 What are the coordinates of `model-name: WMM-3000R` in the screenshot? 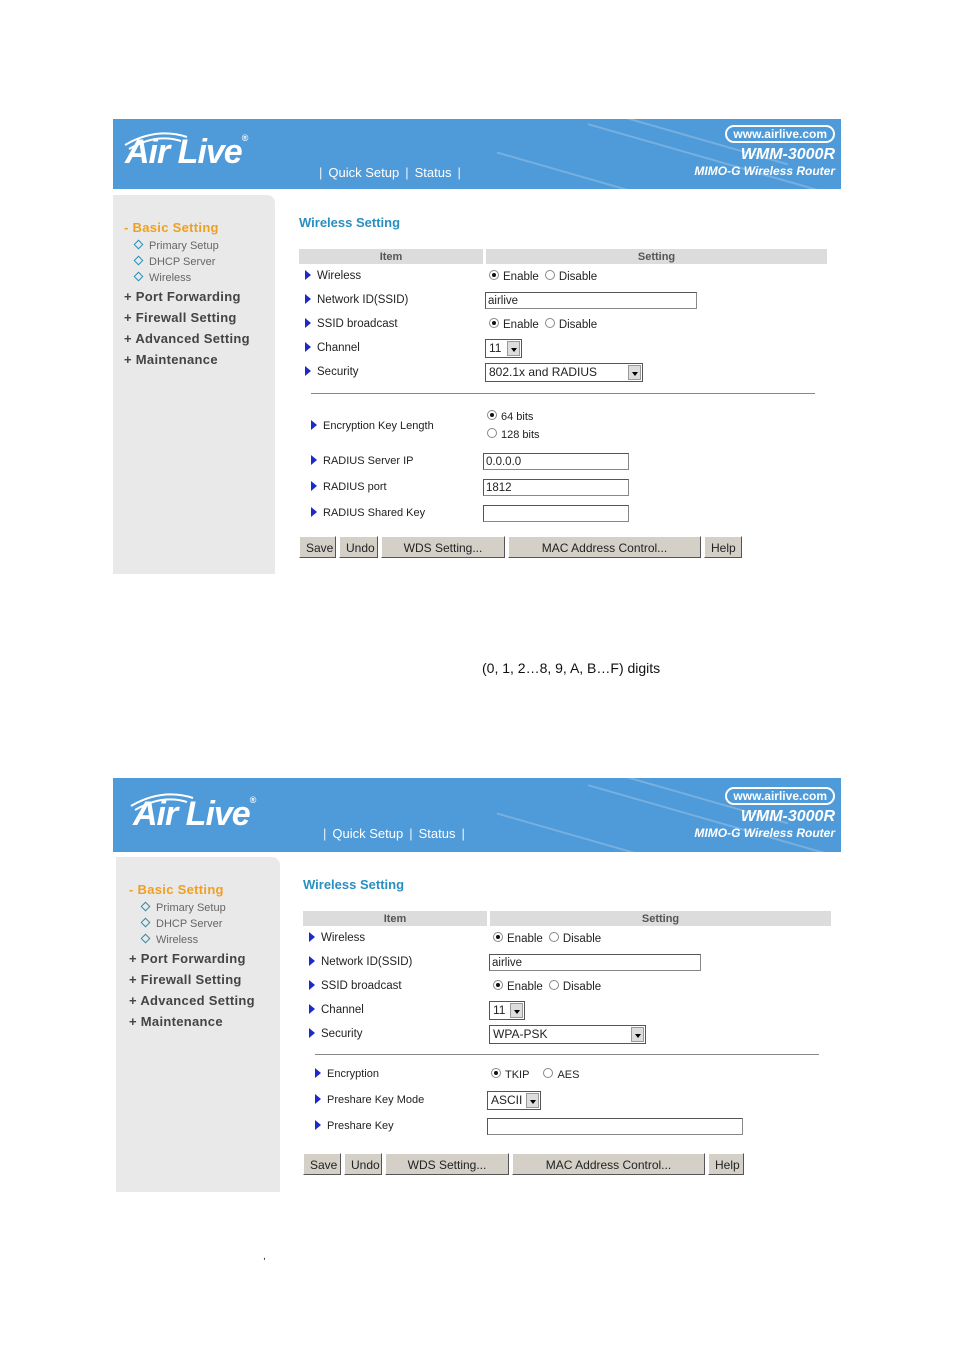 It's located at (787, 816).